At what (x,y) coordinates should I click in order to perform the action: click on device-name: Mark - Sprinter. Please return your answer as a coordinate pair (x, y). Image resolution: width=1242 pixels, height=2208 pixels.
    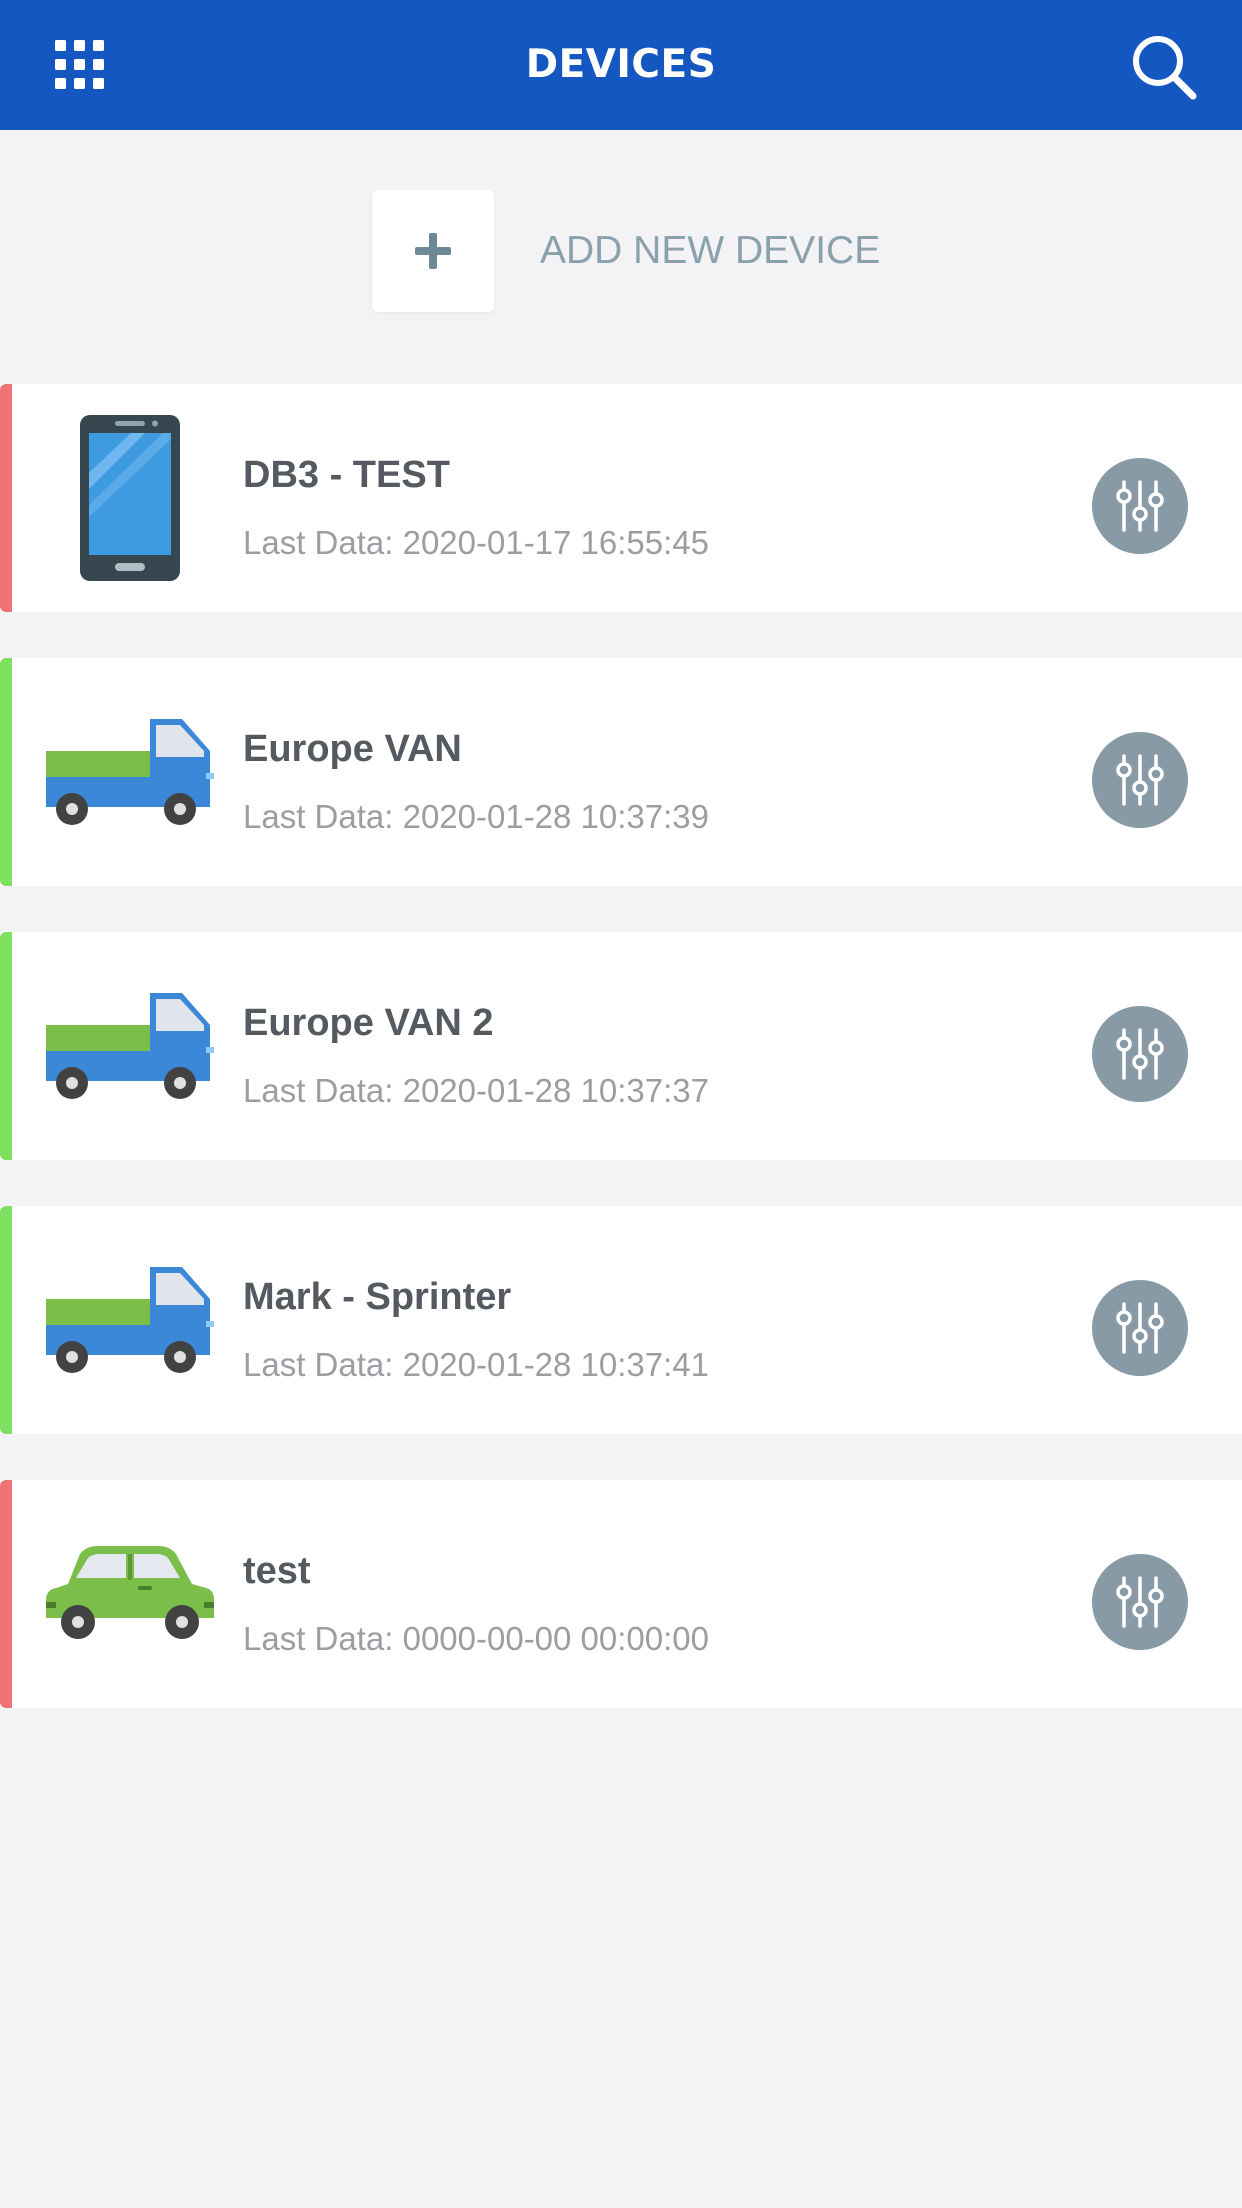
    Looking at the image, I should click on (377, 1297).